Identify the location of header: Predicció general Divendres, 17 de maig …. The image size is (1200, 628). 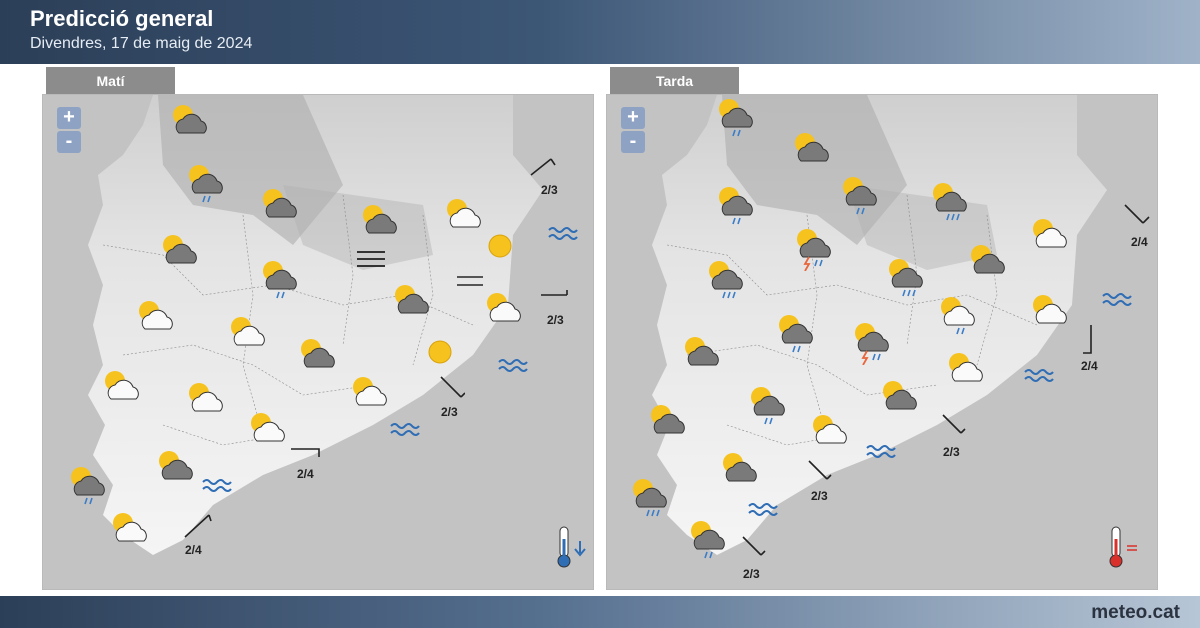
(600, 32).